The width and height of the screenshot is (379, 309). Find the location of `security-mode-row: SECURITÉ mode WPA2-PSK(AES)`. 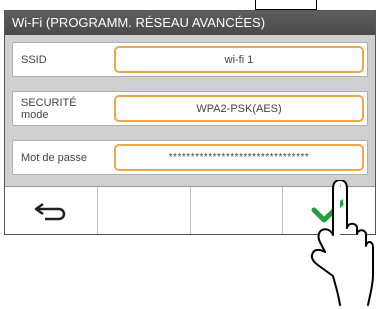

security-mode-row: SECURITÉ mode WPA2-PSK(AES) is located at coordinates (190, 108).